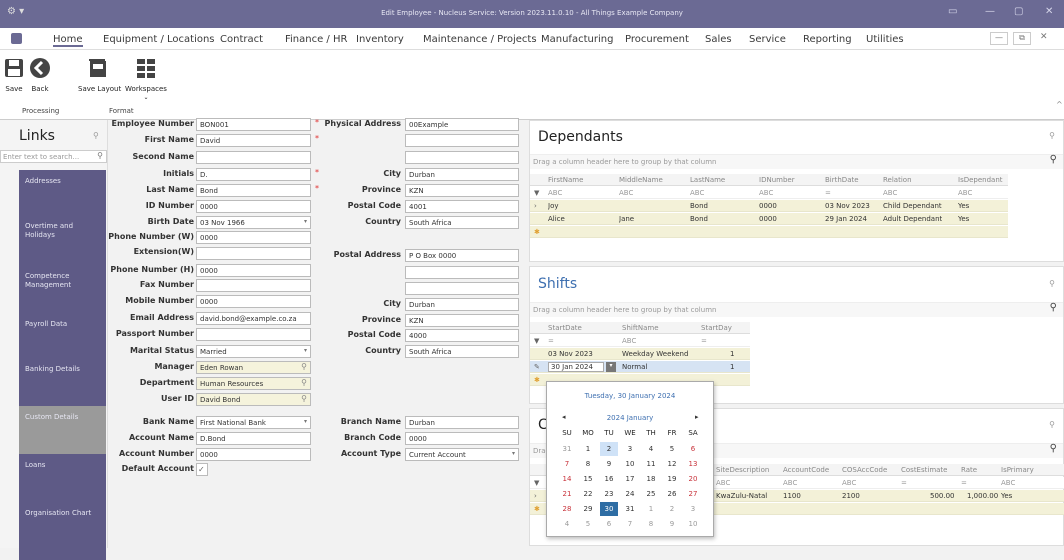 This screenshot has width=1064, height=560. What do you see at coordinates (1017, 470) in the screenshot?
I see `col-is-primary: IsPrimary` at bounding box center [1017, 470].